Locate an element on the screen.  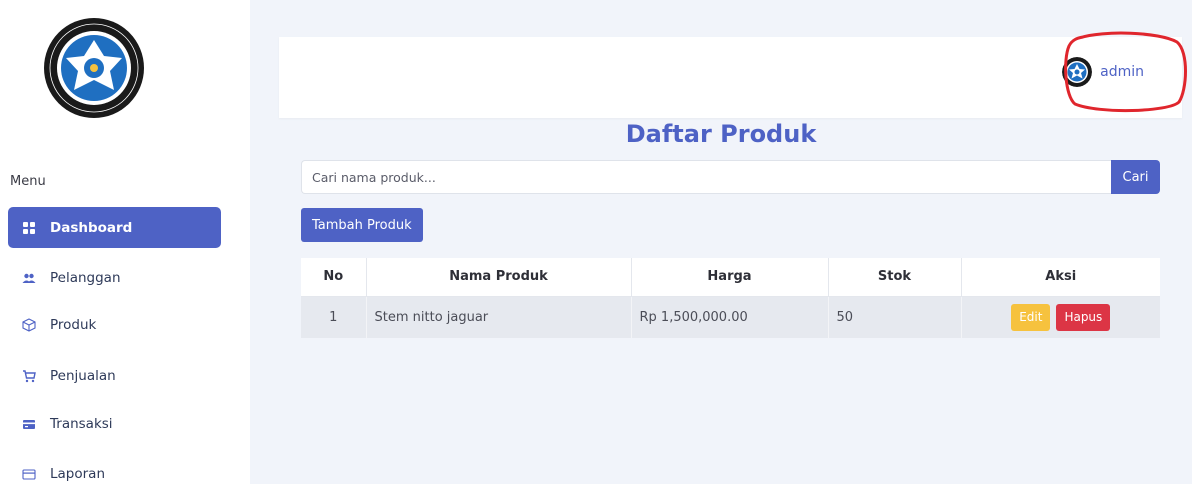
edit-button: Edit is located at coordinates (1031, 317).